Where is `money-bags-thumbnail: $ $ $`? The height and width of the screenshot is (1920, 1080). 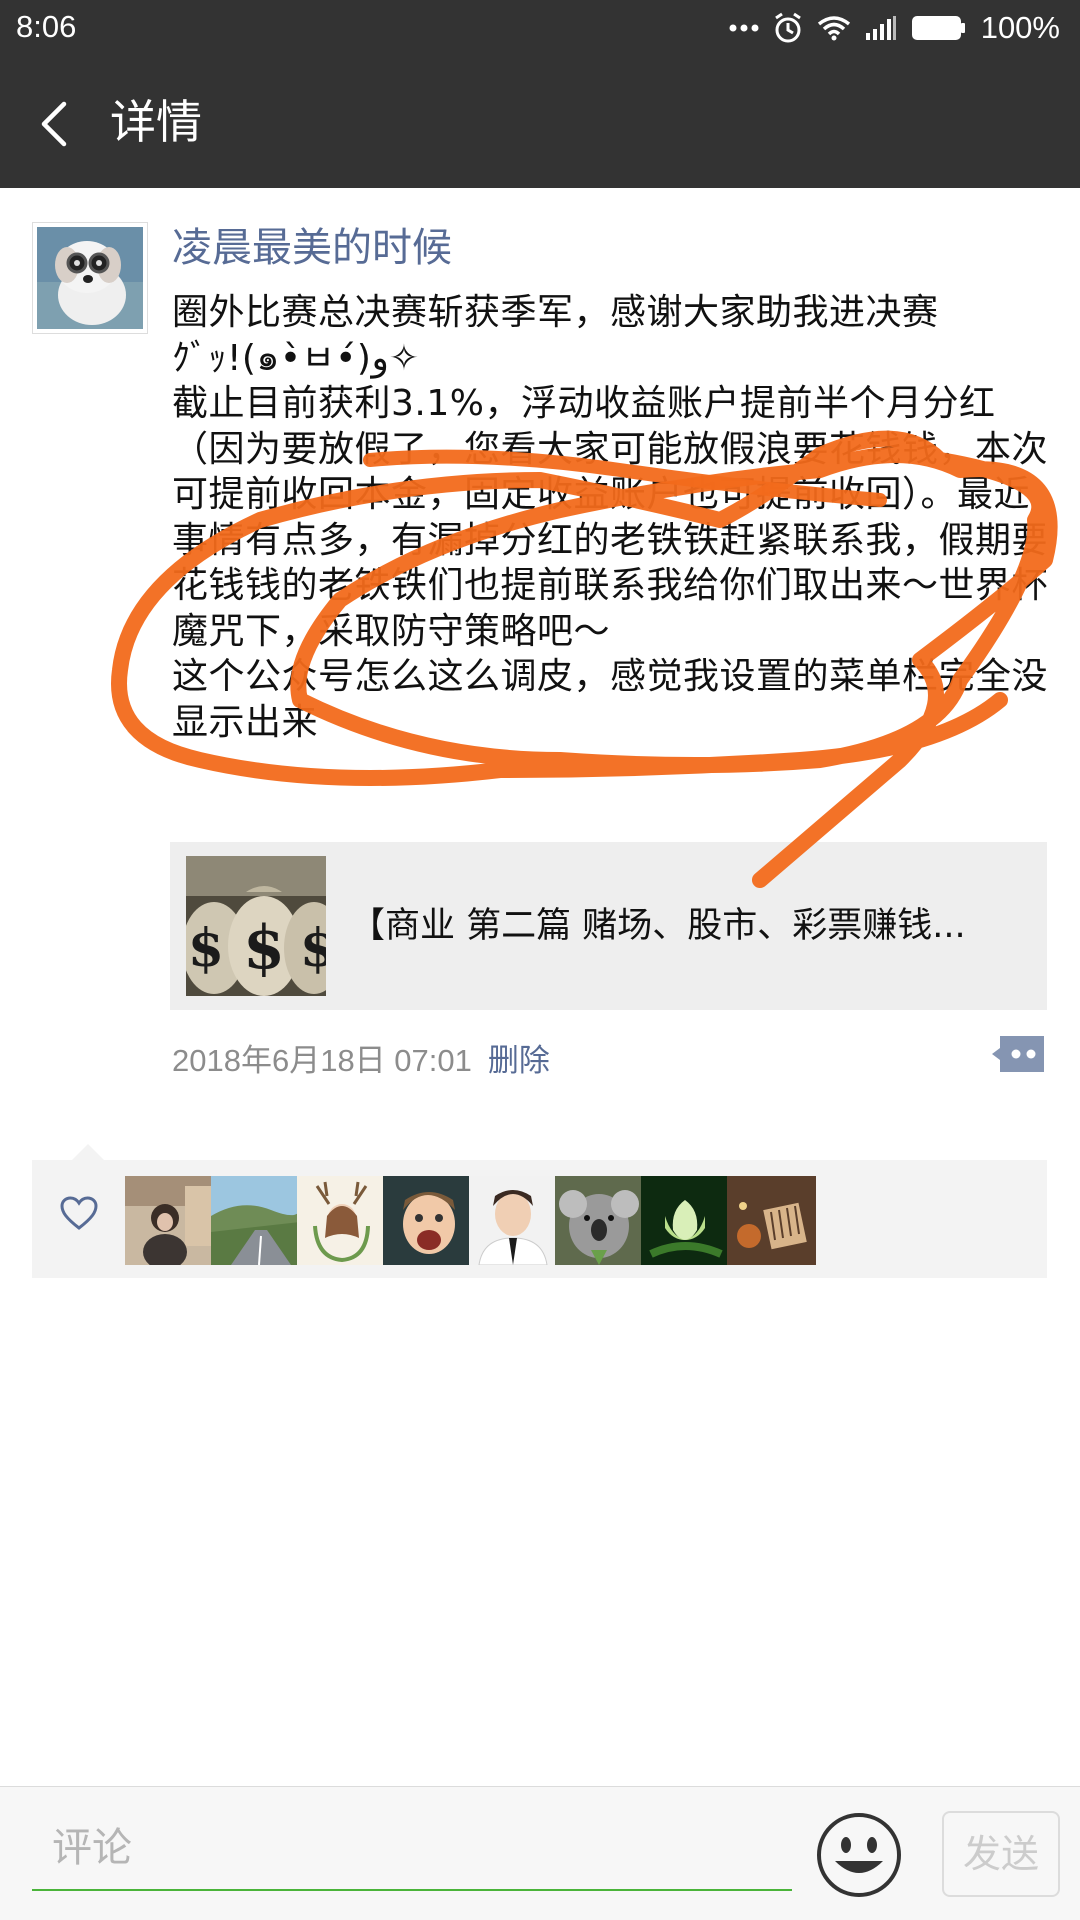 money-bags-thumbnail: $ $ $ is located at coordinates (256, 926).